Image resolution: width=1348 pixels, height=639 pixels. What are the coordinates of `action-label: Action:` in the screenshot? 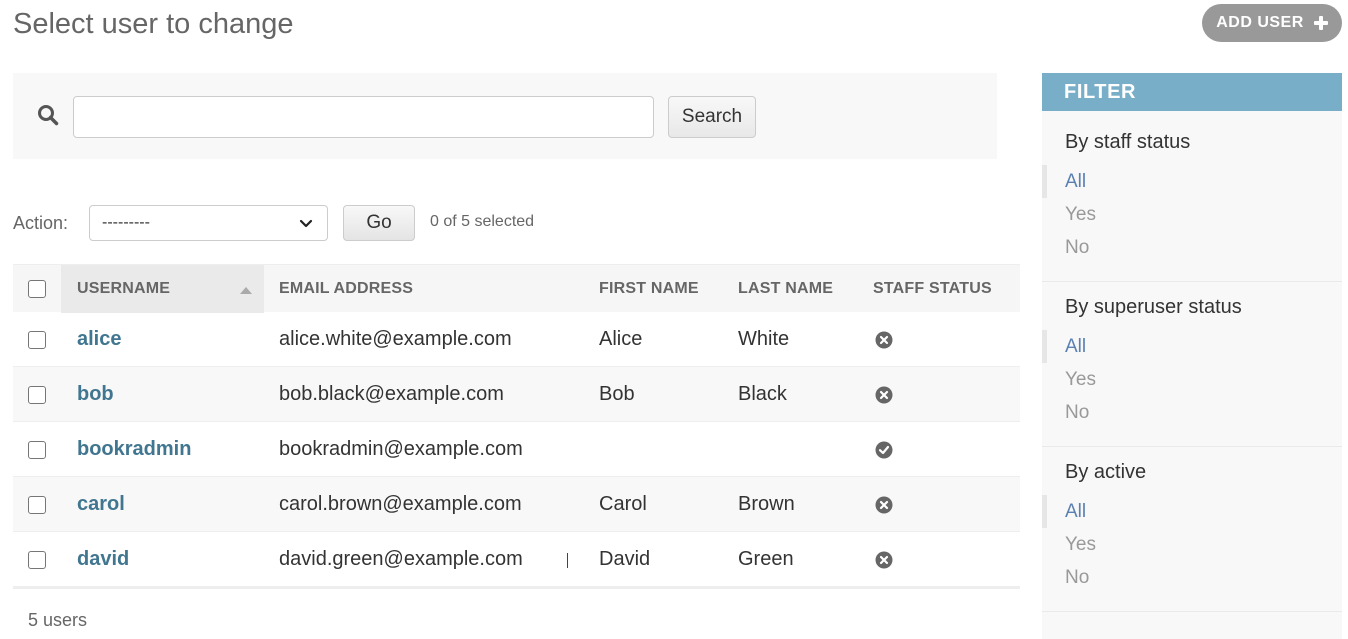 It's located at (41, 222).